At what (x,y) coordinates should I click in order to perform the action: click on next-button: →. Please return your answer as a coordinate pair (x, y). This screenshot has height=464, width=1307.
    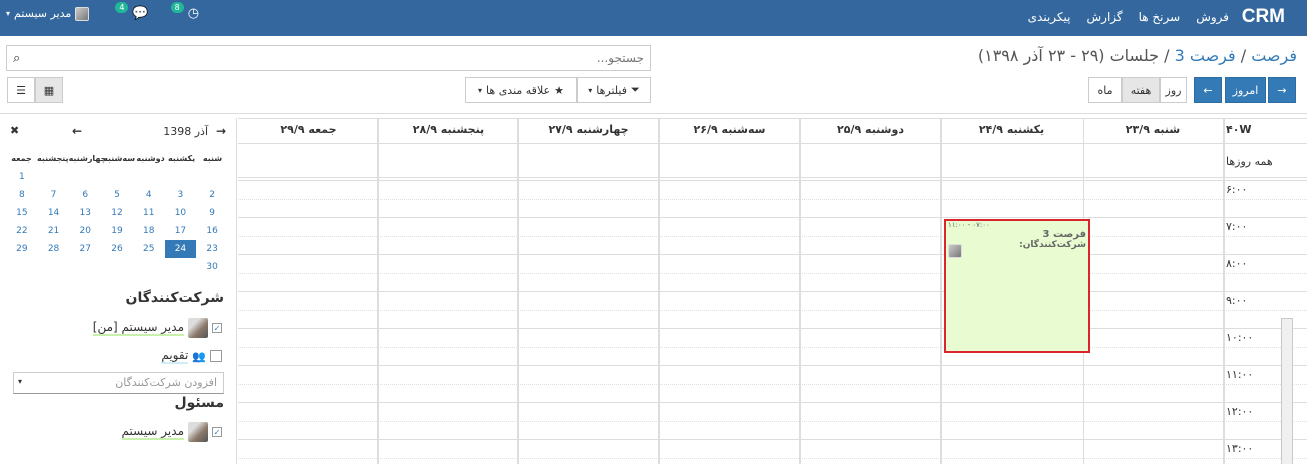
    Looking at the image, I should click on (1282, 90).